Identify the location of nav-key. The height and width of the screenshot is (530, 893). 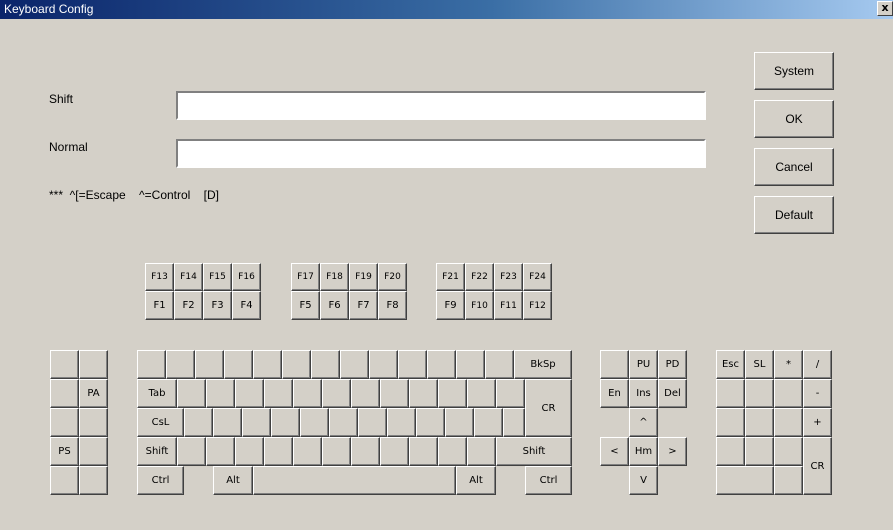
(614, 364).